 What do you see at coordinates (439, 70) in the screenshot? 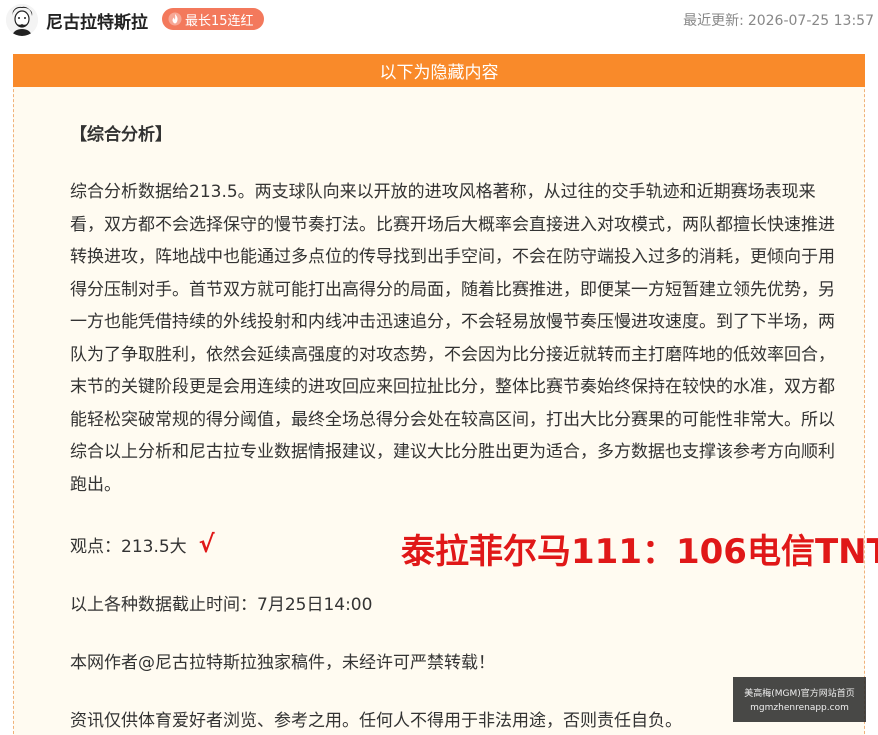
I see `hidden-content-bar: 以下为隐藏内容` at bounding box center [439, 70].